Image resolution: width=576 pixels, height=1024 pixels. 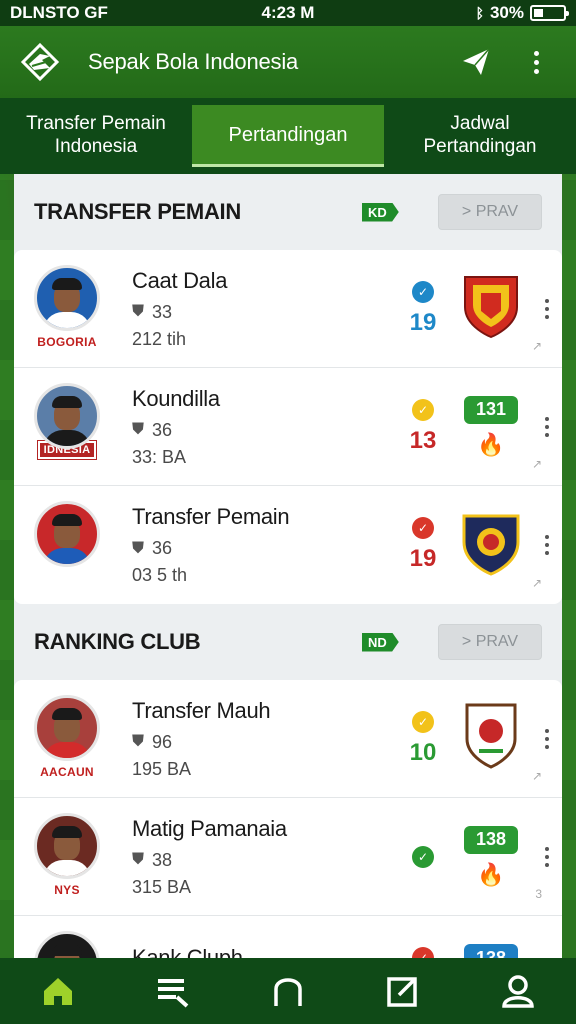 I want to click on nav-edit, so click(x=403, y=991).